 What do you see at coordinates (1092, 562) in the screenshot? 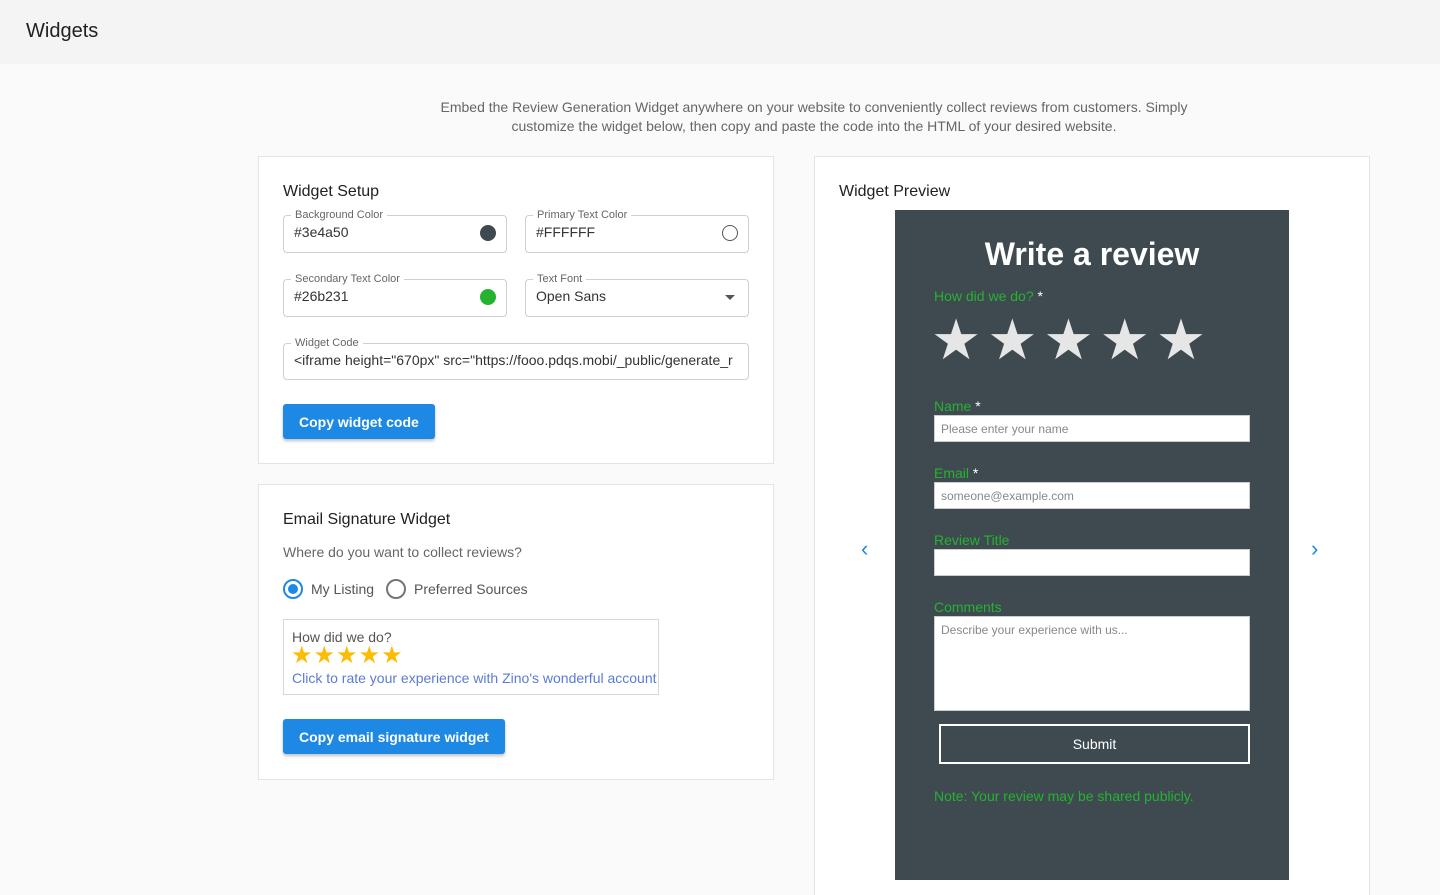
I see `review-title-input` at bounding box center [1092, 562].